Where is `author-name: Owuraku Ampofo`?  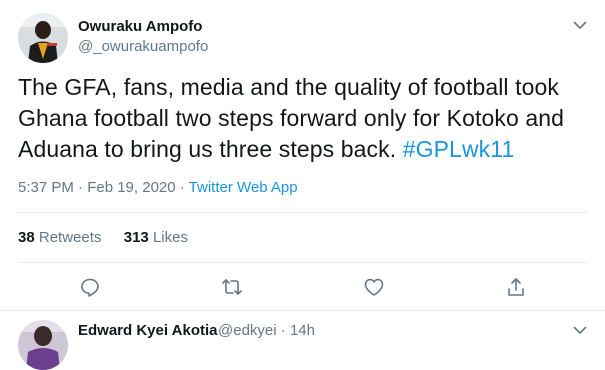 author-name: Owuraku Ampofo is located at coordinates (140, 26).